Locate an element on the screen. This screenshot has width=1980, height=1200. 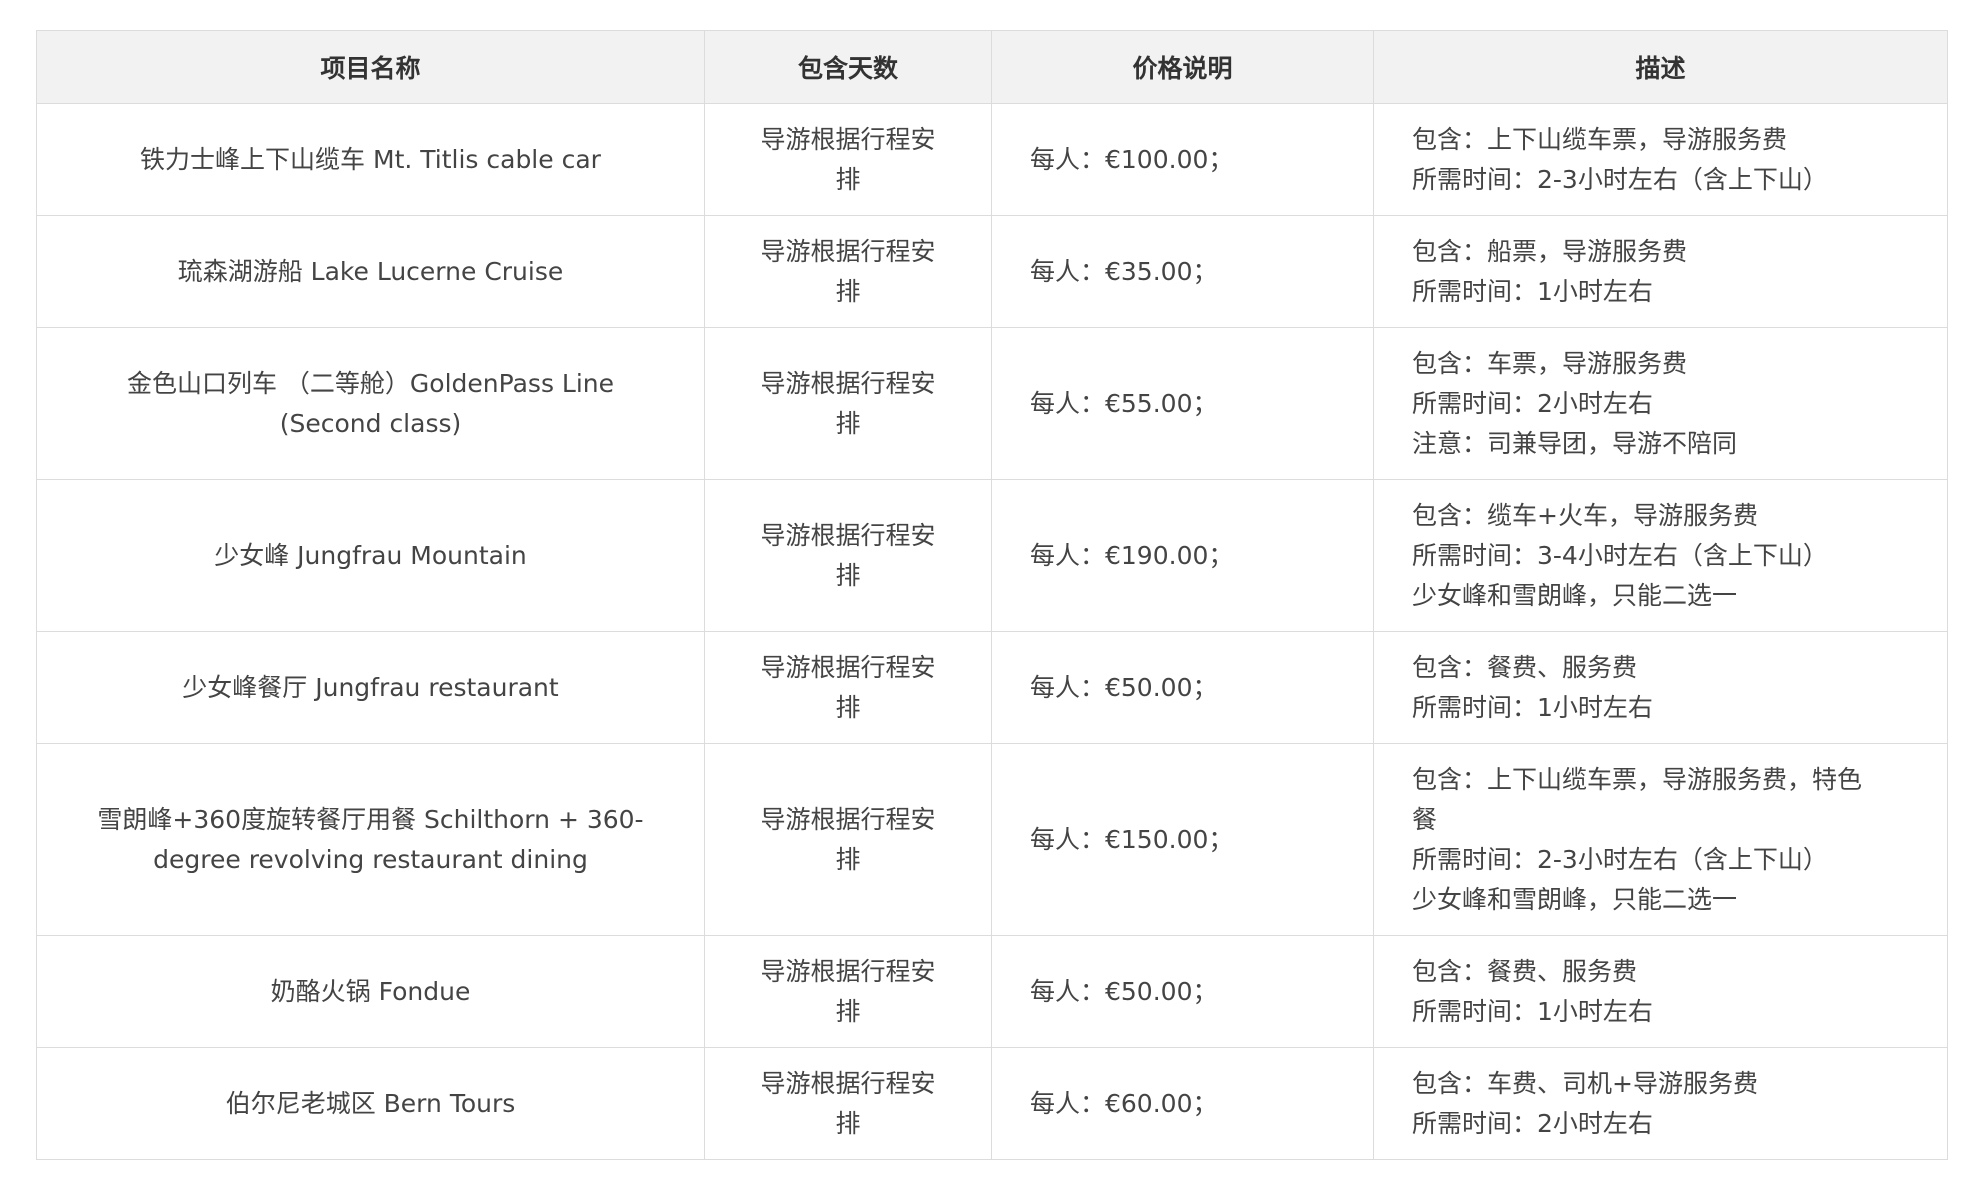
description-line: 包含：上下山缆车票，导游服务费 is located at coordinates (1600, 139).